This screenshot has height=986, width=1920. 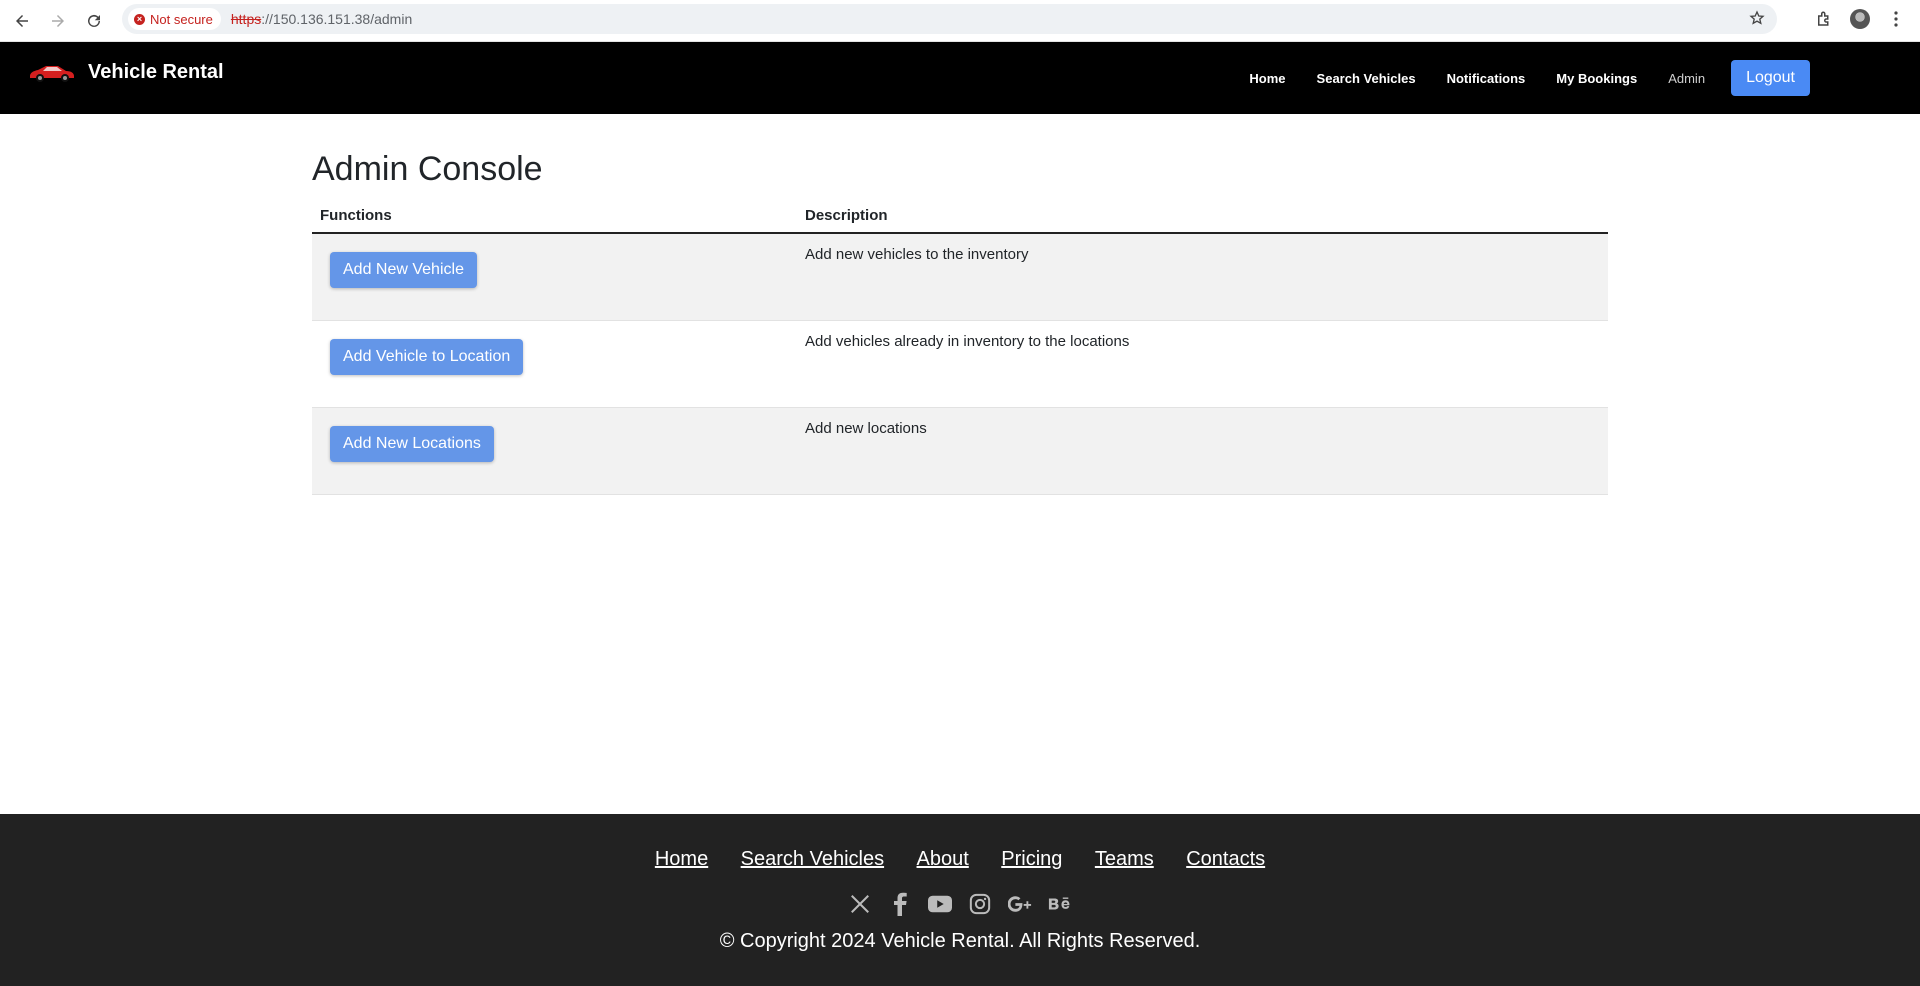 I want to click on nav-admin: Admin, so click(x=1686, y=78).